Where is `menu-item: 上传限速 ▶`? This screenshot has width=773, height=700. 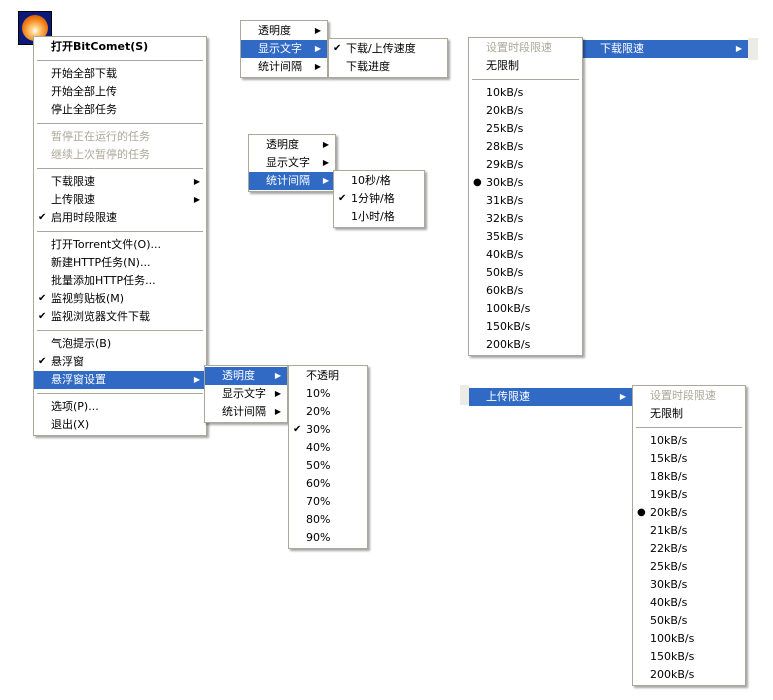
menu-item: 上传限速 ▶ is located at coordinates (120, 200).